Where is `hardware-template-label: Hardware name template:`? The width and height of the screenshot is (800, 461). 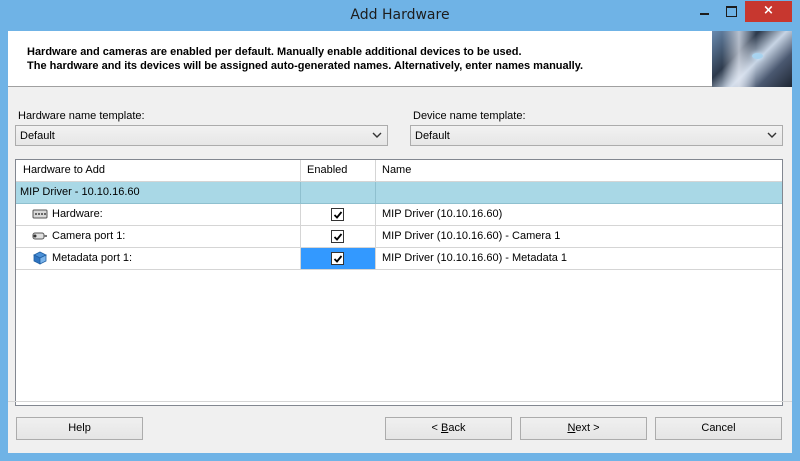
hardware-template-label: Hardware name template: is located at coordinates (81, 116).